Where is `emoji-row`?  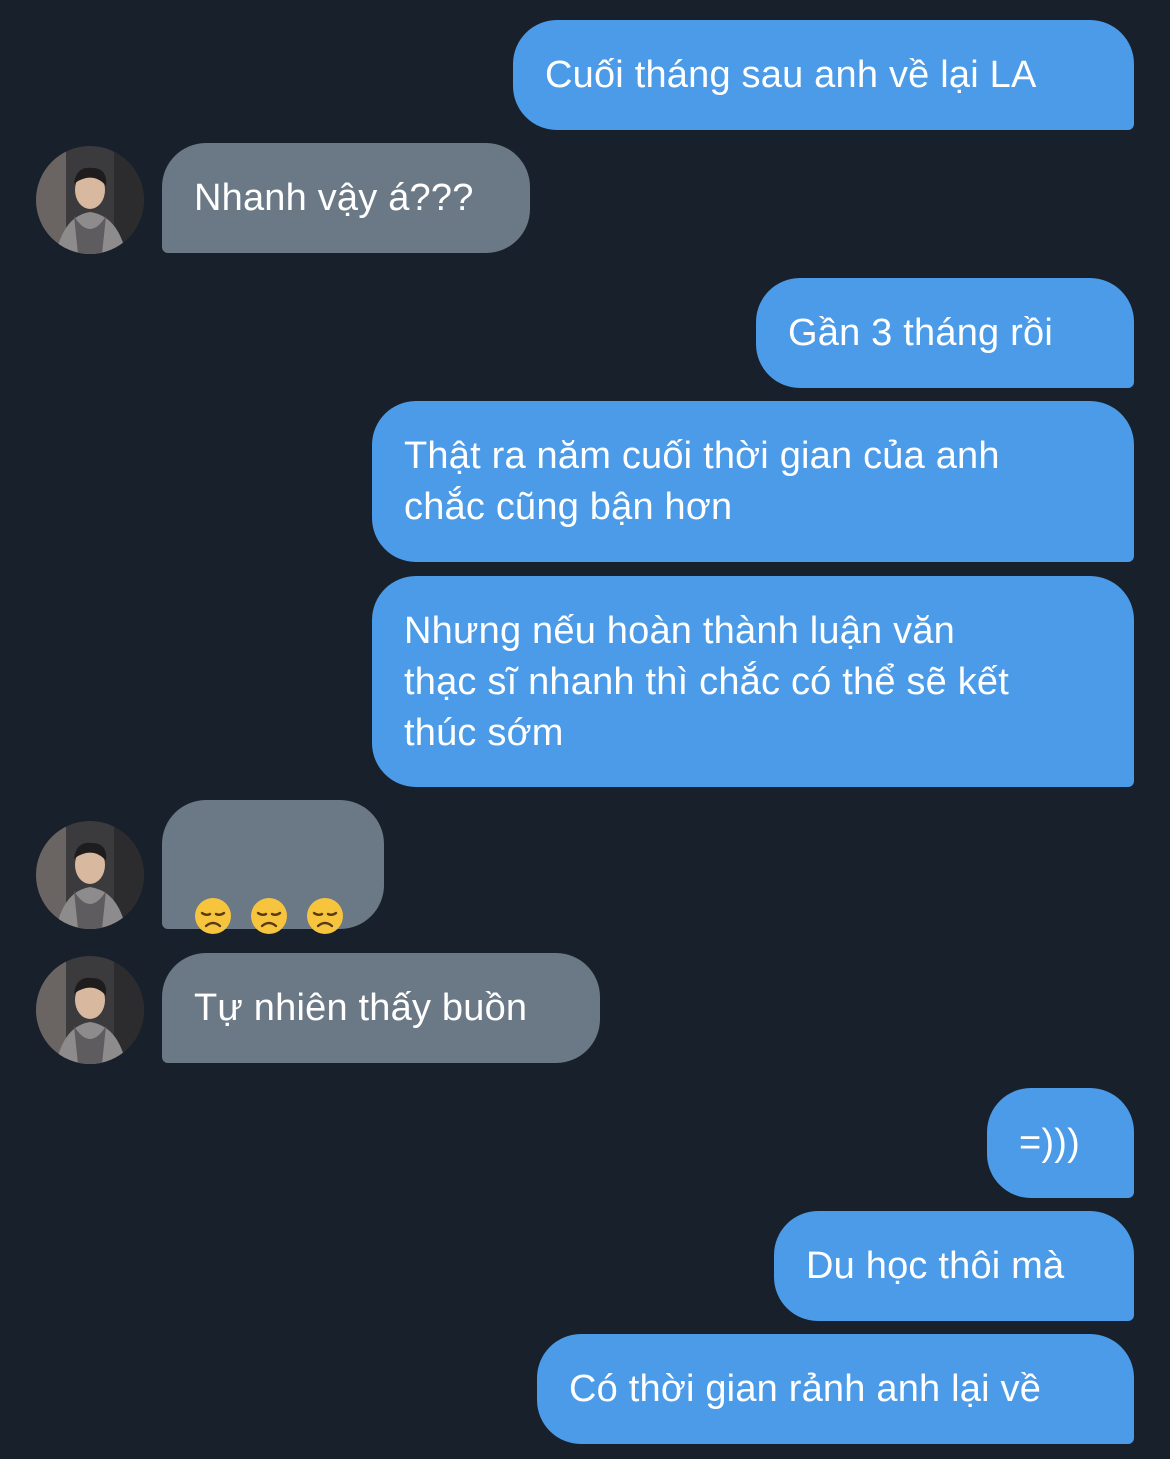 emoji-row is located at coordinates (273, 915).